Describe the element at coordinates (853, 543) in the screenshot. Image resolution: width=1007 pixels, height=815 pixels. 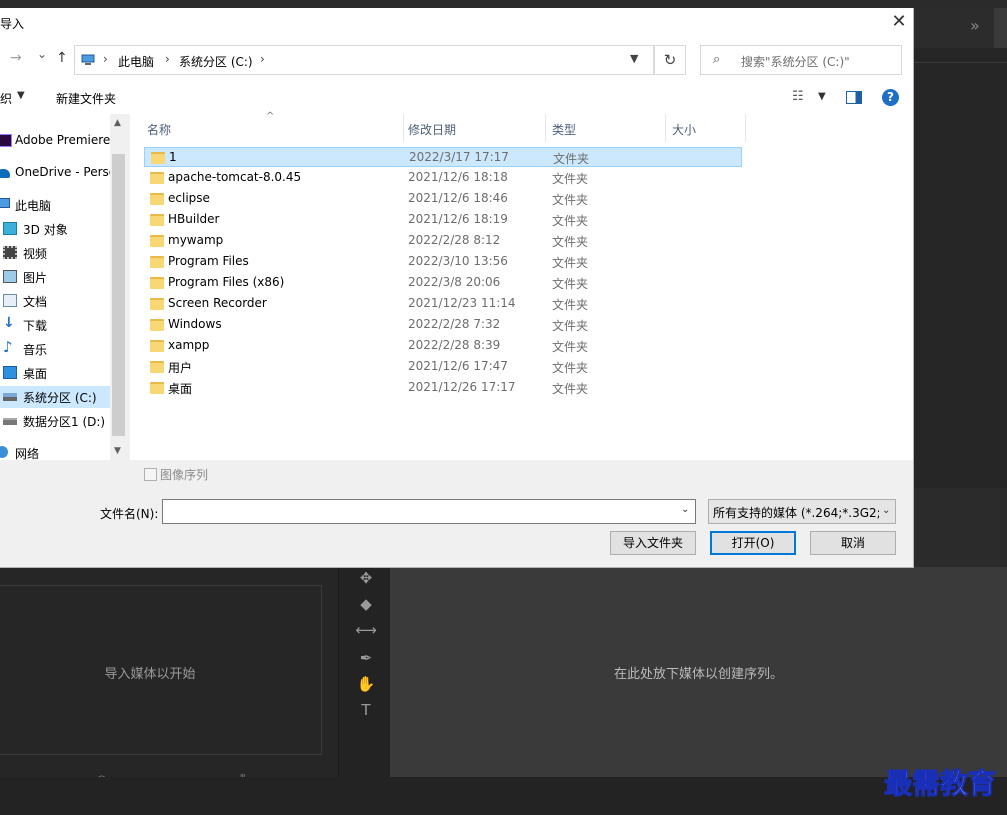
I see `cancel-button: 取消` at that location.